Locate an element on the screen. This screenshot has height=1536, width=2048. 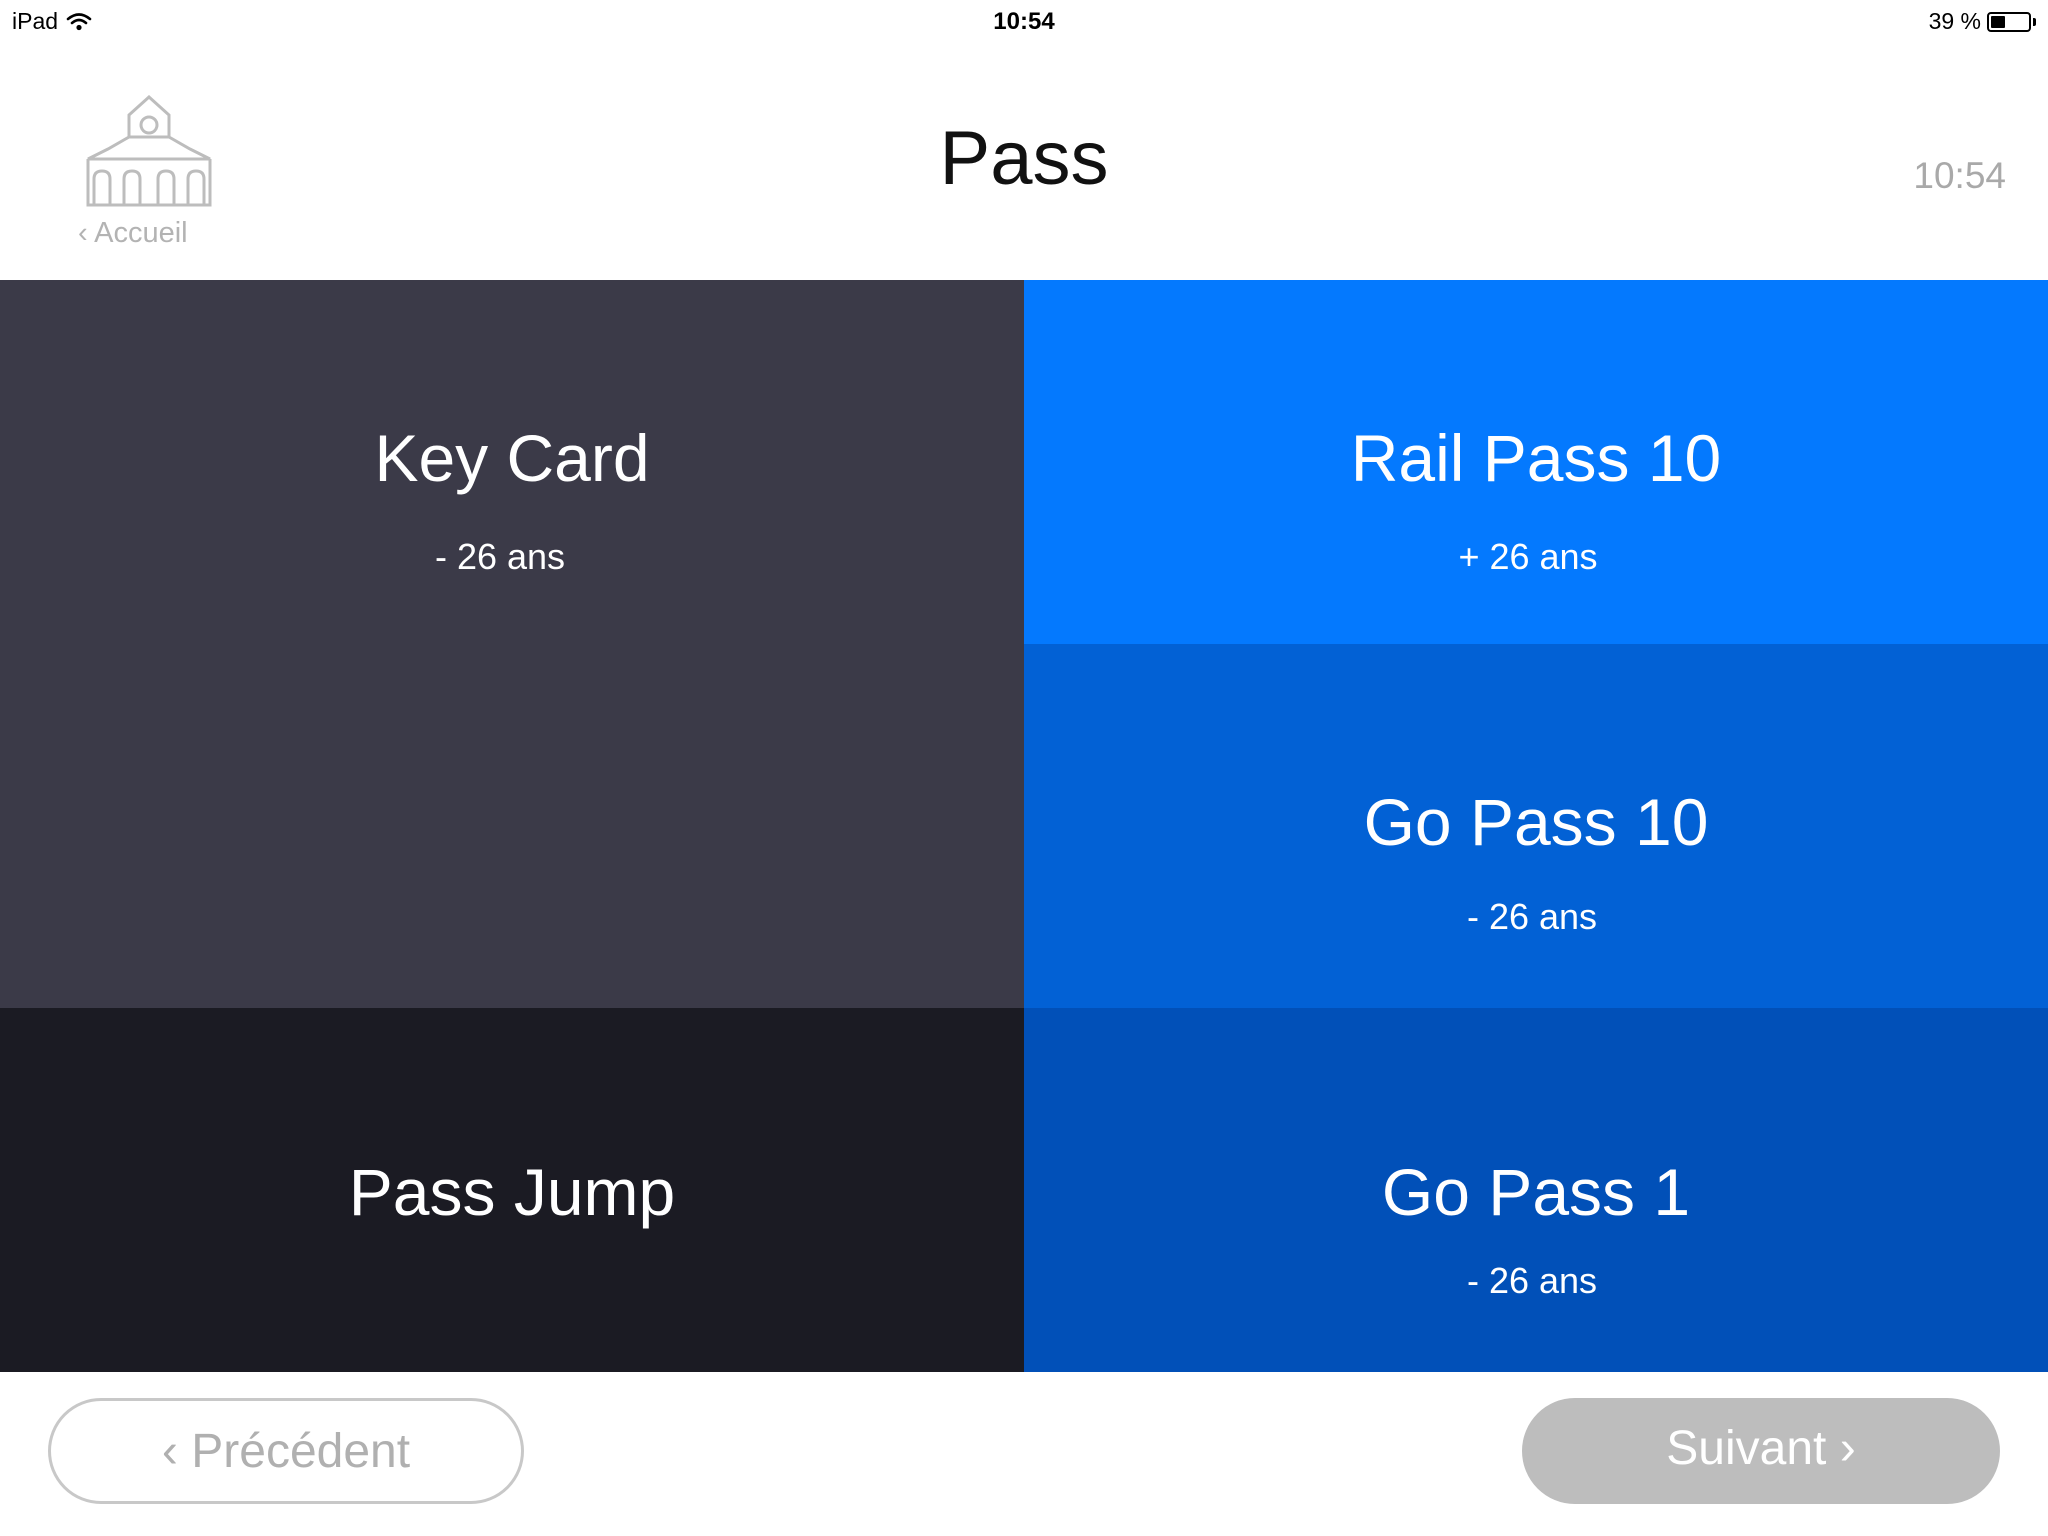
tile-rail-pass-10: Rail Pass 10 + 26 ans is located at coordinates (1536, 462).